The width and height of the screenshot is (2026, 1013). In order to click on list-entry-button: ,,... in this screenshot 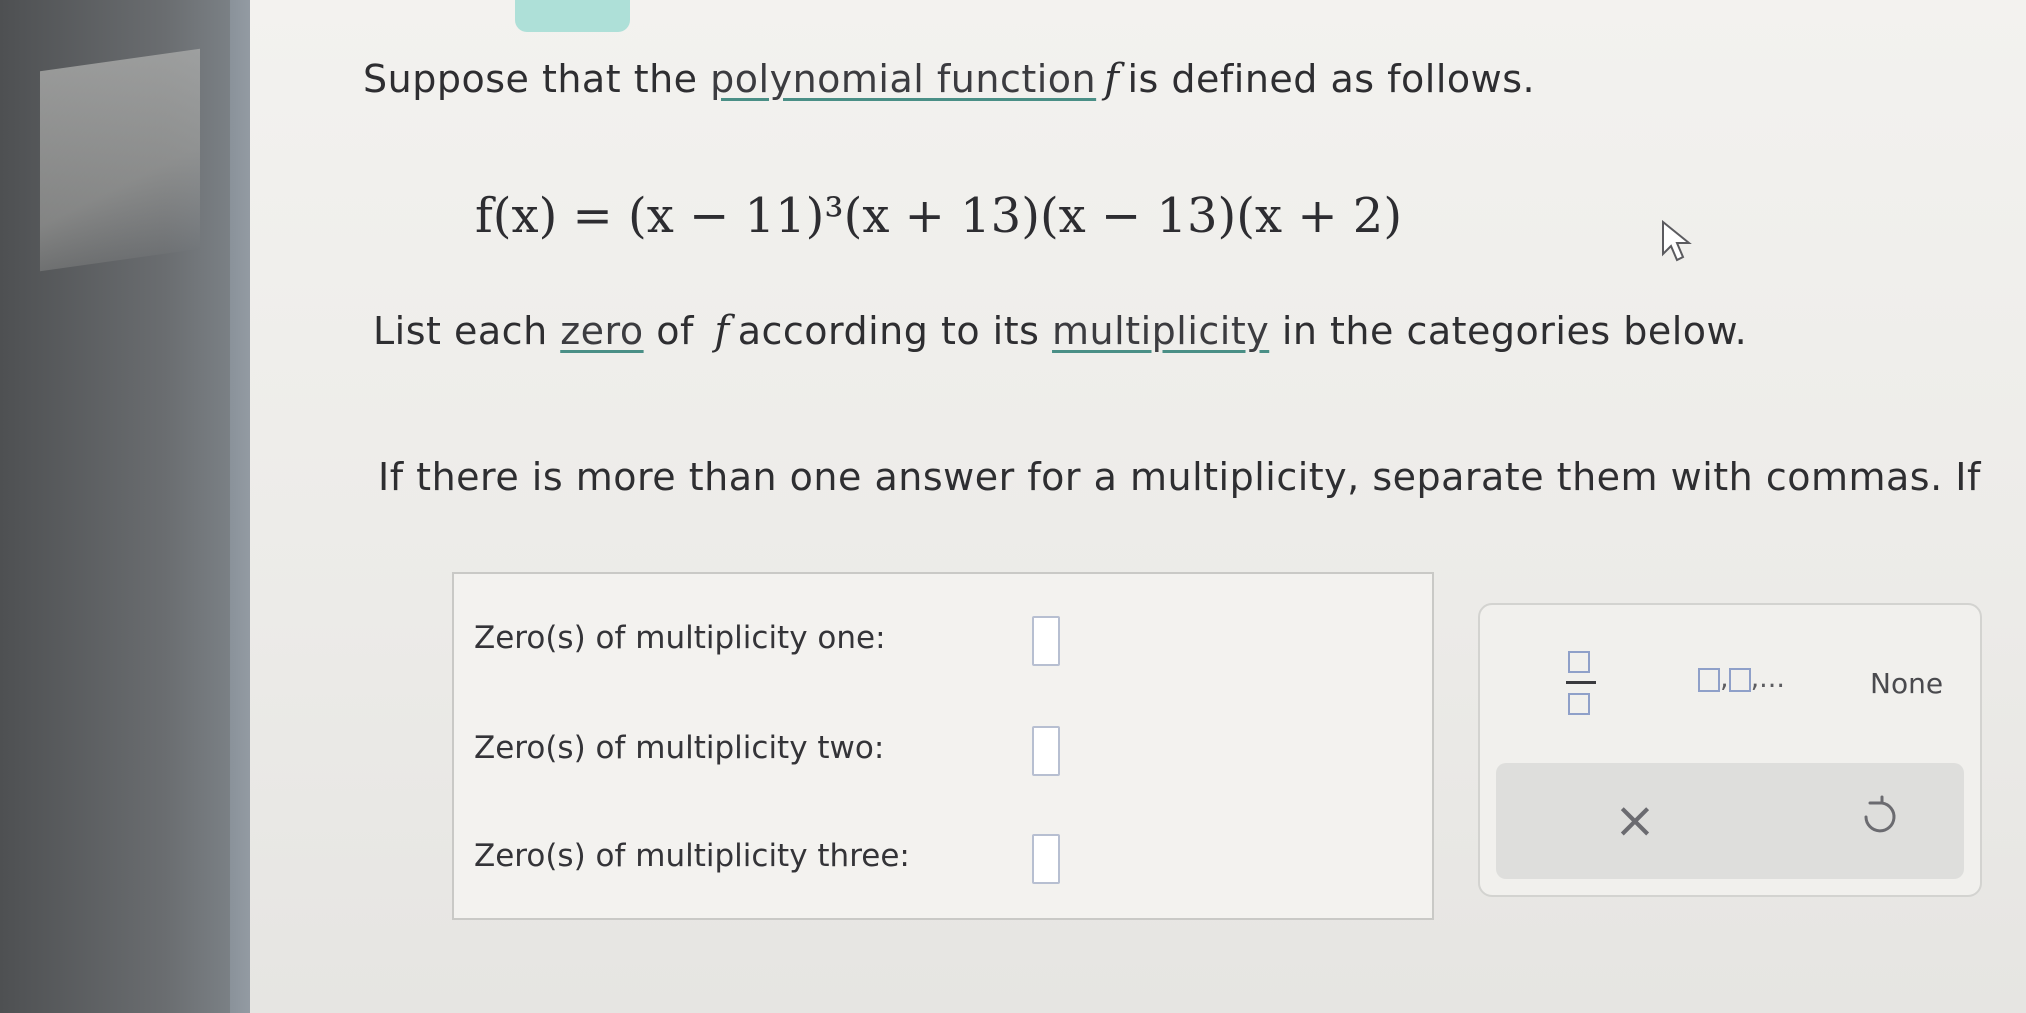, I will do `click(1741, 678)`.